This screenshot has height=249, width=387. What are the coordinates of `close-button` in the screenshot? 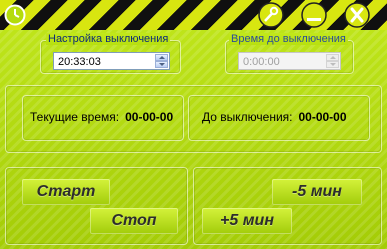 It's located at (357, 15).